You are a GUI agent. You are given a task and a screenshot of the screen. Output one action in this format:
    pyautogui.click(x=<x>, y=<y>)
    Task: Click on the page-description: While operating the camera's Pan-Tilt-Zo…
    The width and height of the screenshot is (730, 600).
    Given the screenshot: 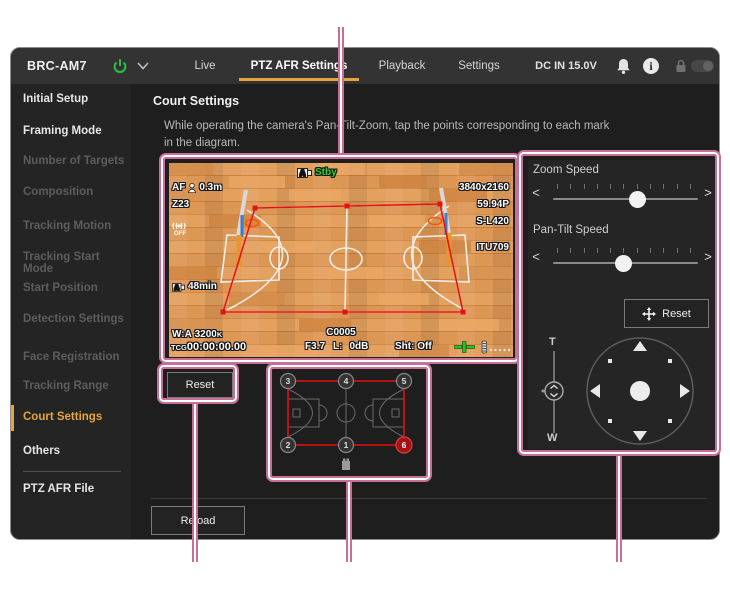 What is the action you would take?
    pyautogui.click(x=387, y=134)
    